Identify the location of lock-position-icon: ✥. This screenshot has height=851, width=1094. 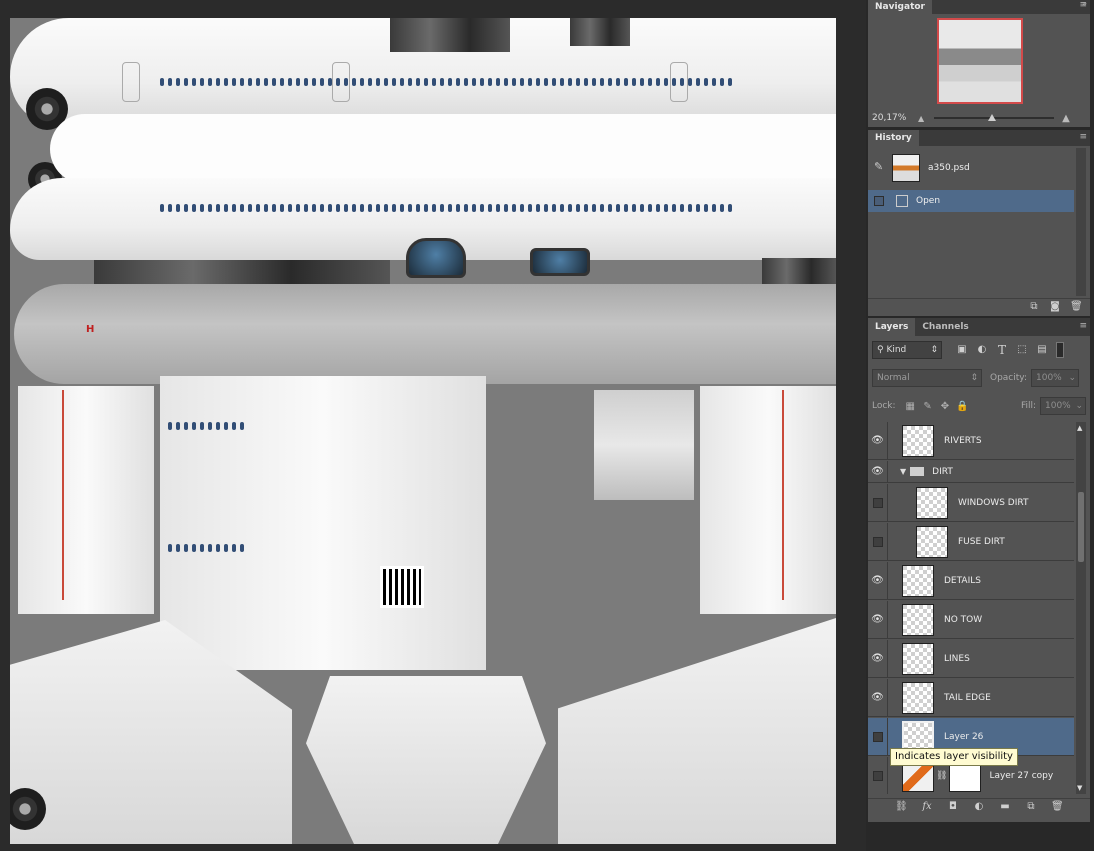
(944, 406).